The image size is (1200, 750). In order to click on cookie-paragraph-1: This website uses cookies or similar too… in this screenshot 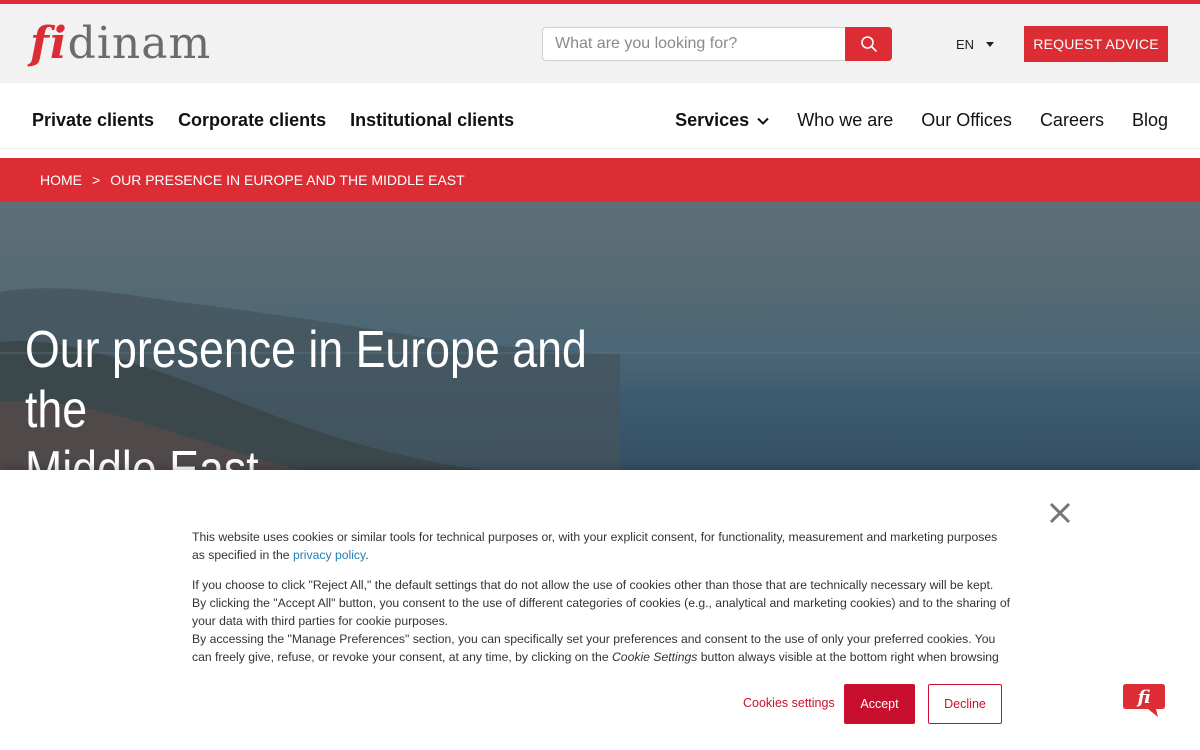, I will do `click(602, 546)`.